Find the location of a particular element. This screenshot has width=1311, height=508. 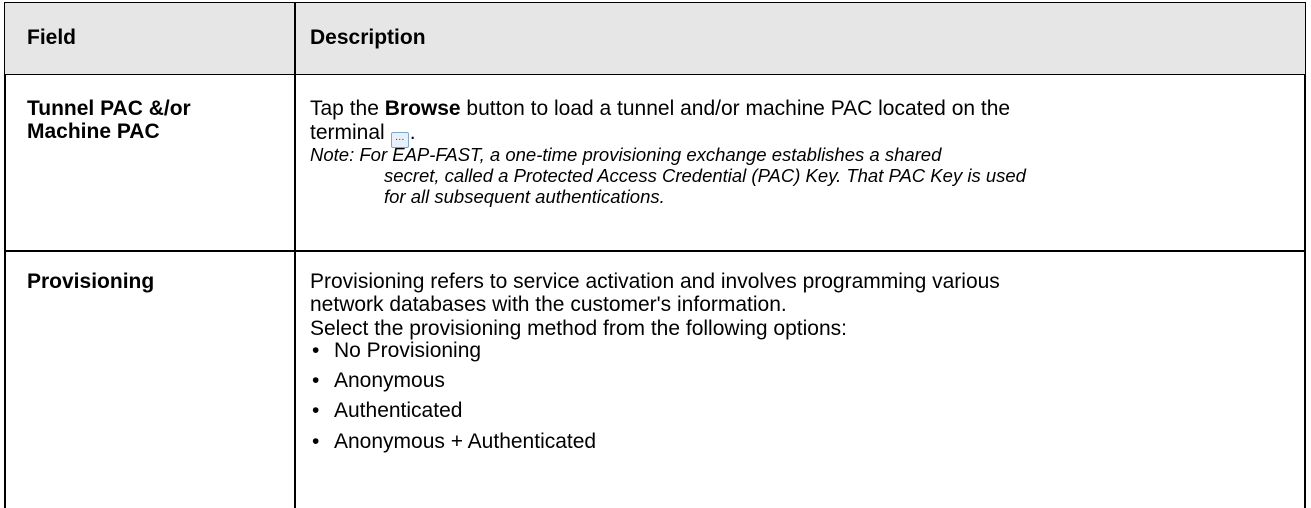

header-field: Field is located at coordinates (52, 37).